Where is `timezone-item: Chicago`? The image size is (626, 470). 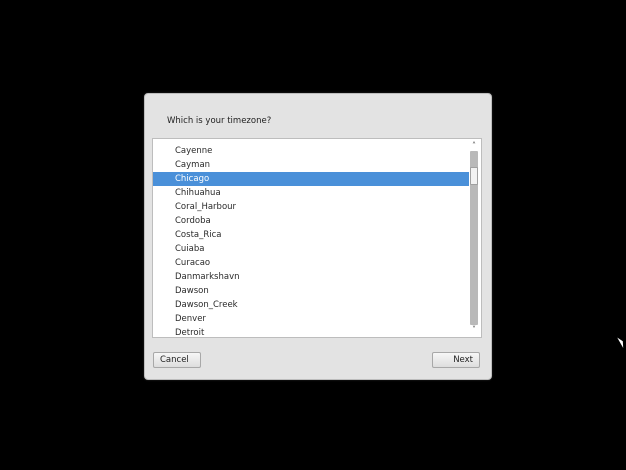 timezone-item: Chicago is located at coordinates (311, 179).